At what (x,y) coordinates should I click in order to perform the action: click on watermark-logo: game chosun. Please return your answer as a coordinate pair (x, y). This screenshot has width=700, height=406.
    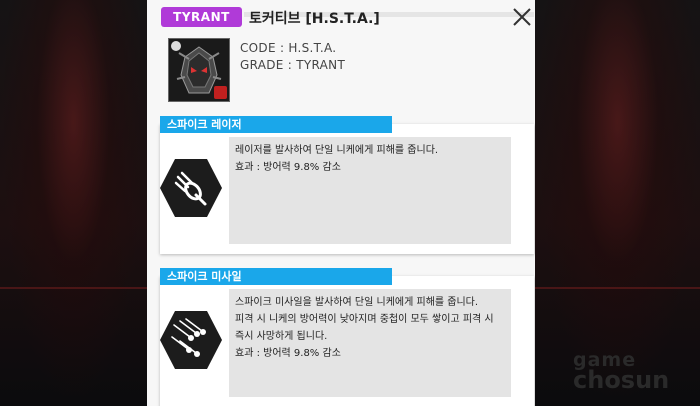
    Looking at the image, I should click on (621, 372).